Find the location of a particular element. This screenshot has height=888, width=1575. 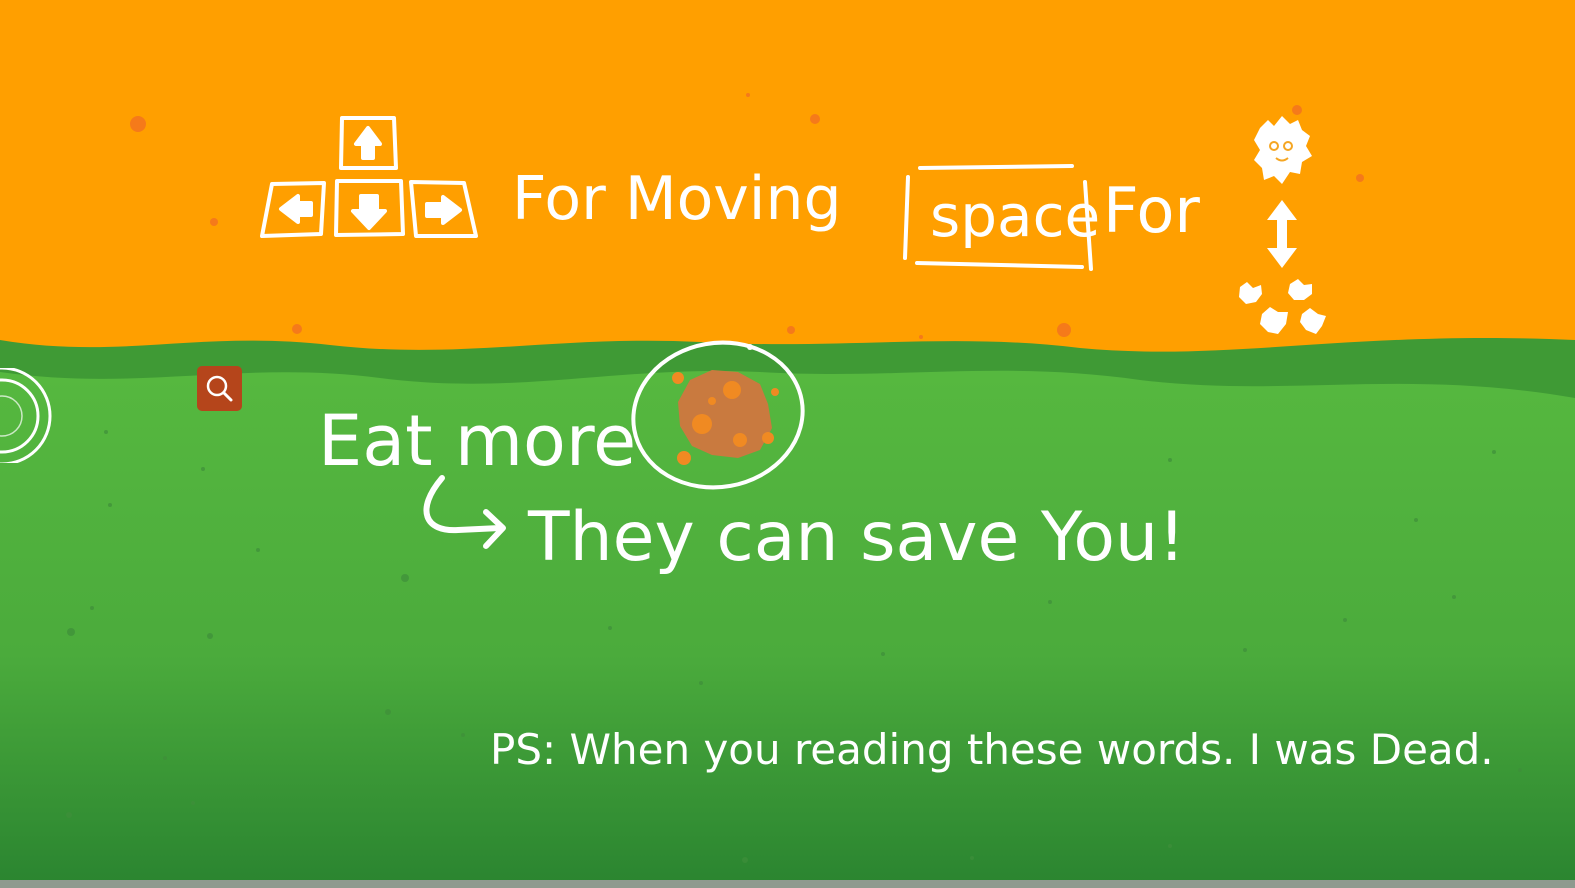

space-instruction-text: For is located at coordinates (1151, 210).